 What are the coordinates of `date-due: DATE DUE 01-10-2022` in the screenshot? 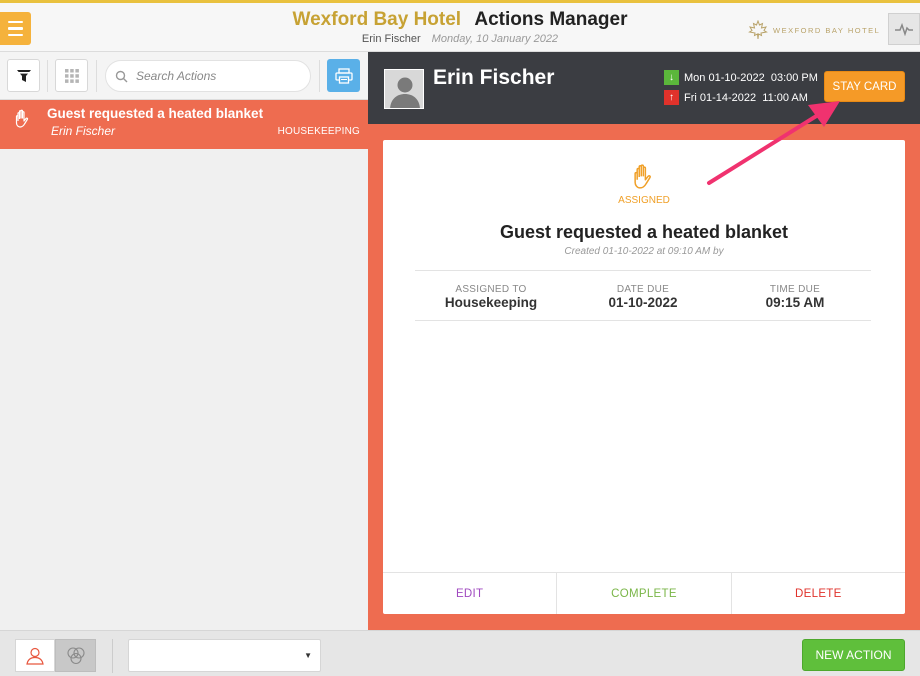 It's located at (643, 295).